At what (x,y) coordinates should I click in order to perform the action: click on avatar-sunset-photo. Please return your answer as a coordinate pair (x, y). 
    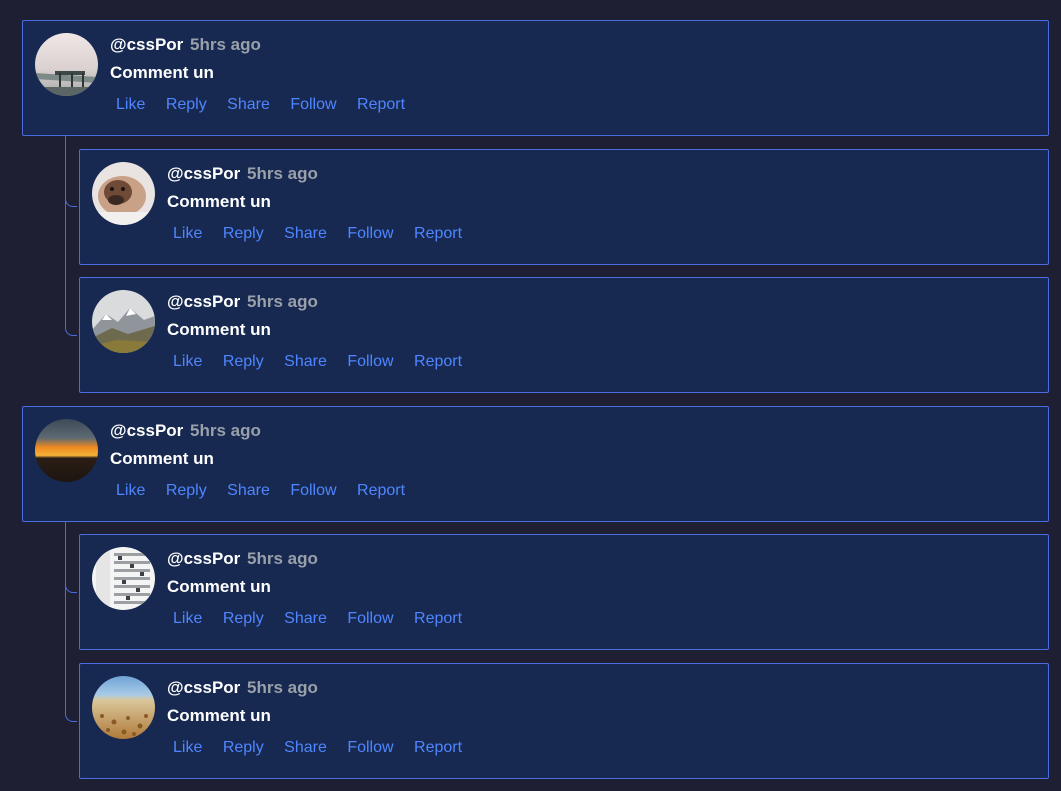
    Looking at the image, I should click on (66, 450).